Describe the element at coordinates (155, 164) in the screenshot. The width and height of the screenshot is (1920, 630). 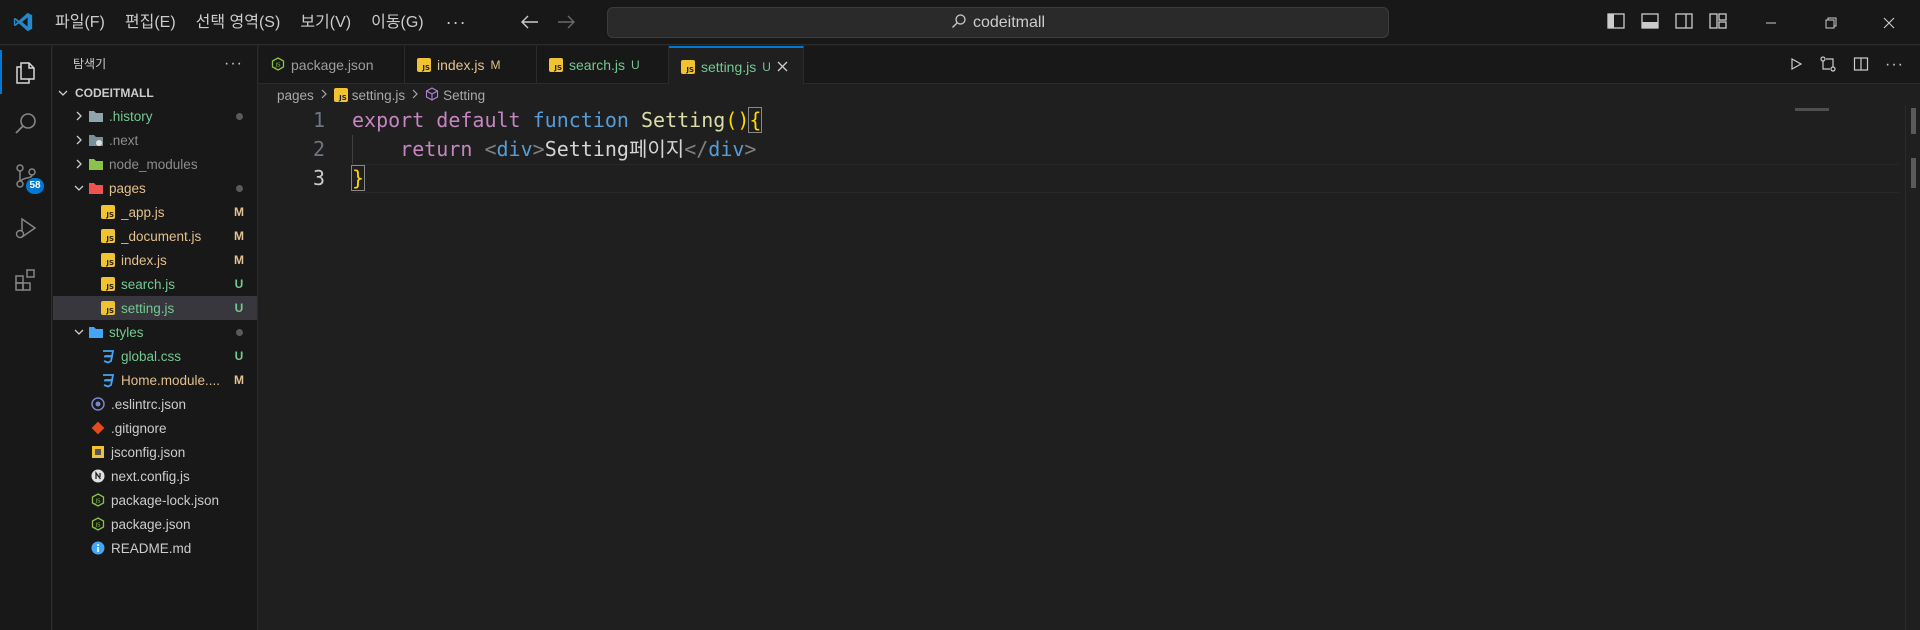
I see `tree-item-node-modules: node_modules` at that location.